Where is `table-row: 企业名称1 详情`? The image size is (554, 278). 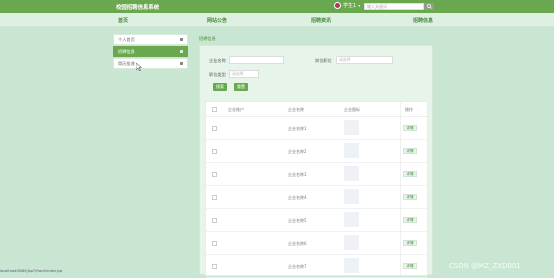
table-row: 企业名称1 详情 is located at coordinates (316, 128).